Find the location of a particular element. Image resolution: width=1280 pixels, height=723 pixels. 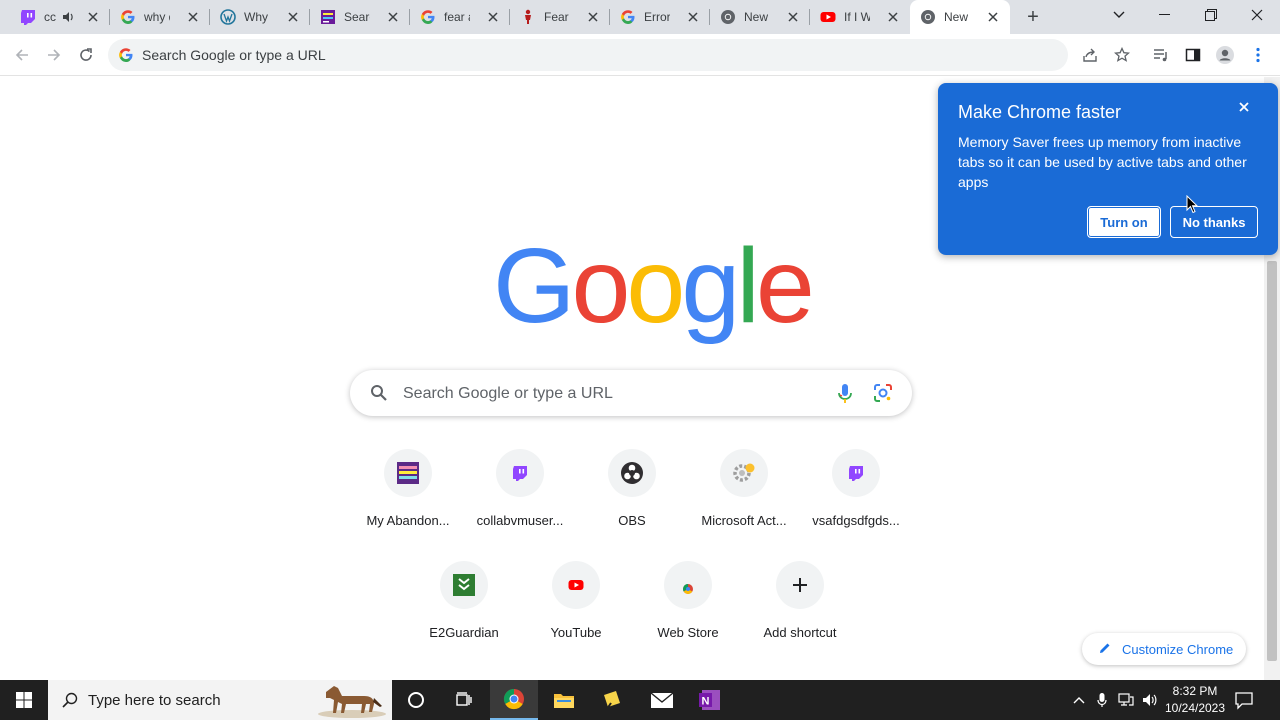

search-box: Search Google or type a URL is located at coordinates (631, 393).